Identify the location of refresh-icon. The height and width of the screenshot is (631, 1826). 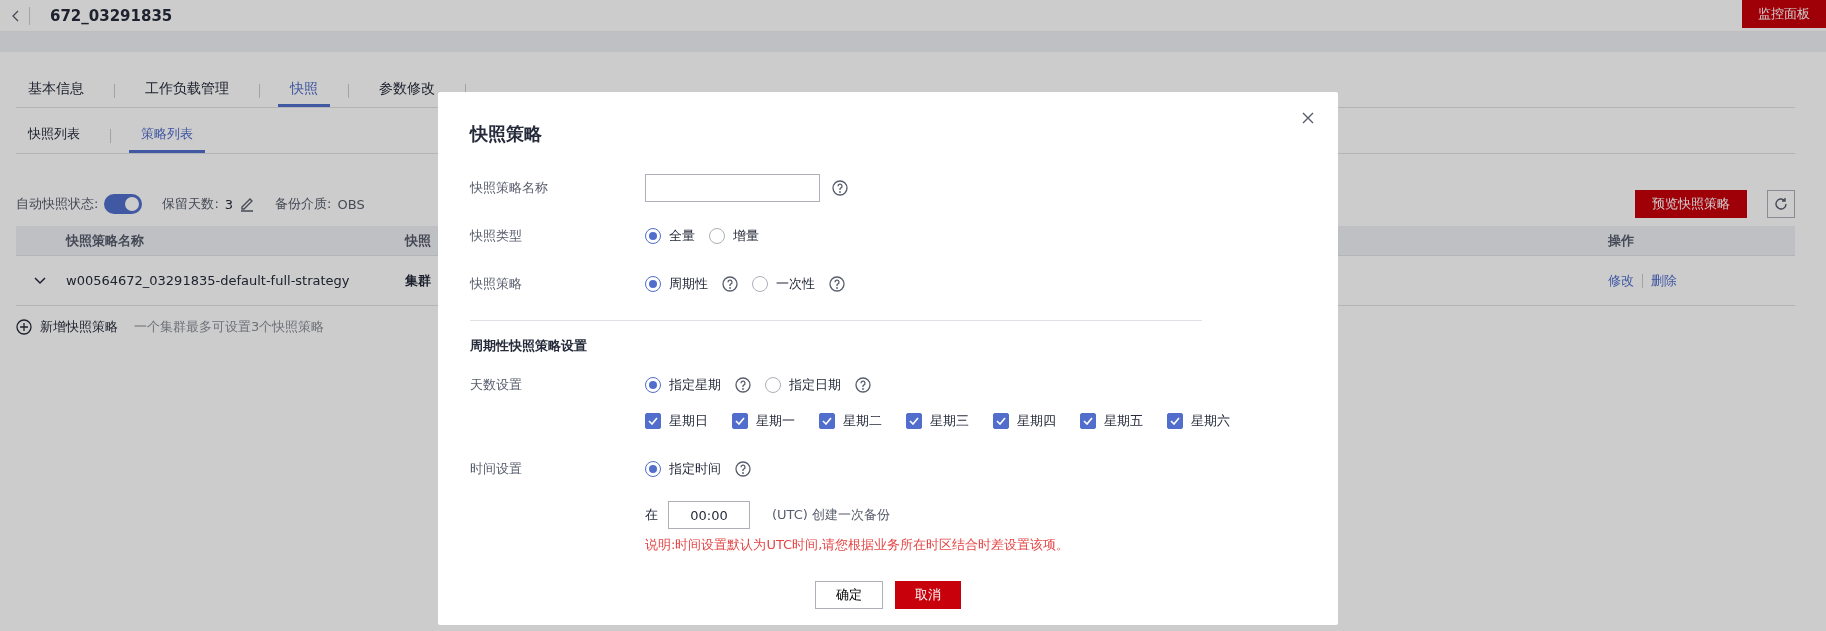
(1781, 204).